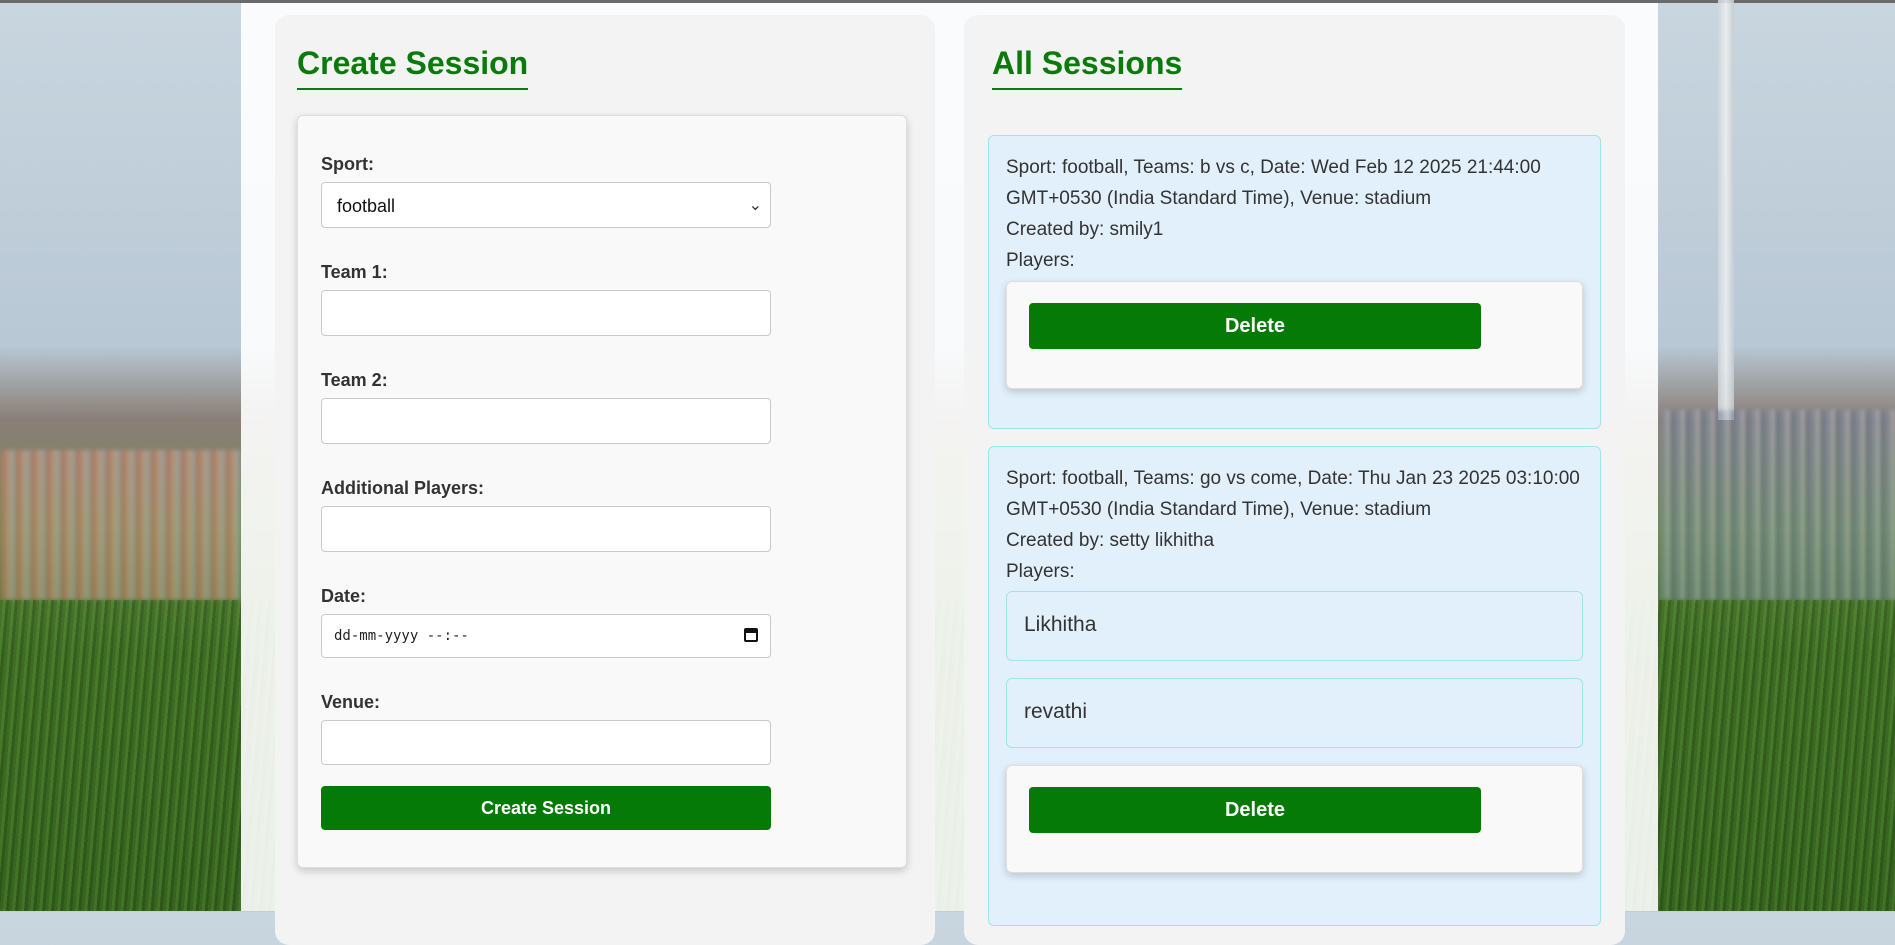  I want to click on chevron-down-icon: ⌄, so click(755, 205).